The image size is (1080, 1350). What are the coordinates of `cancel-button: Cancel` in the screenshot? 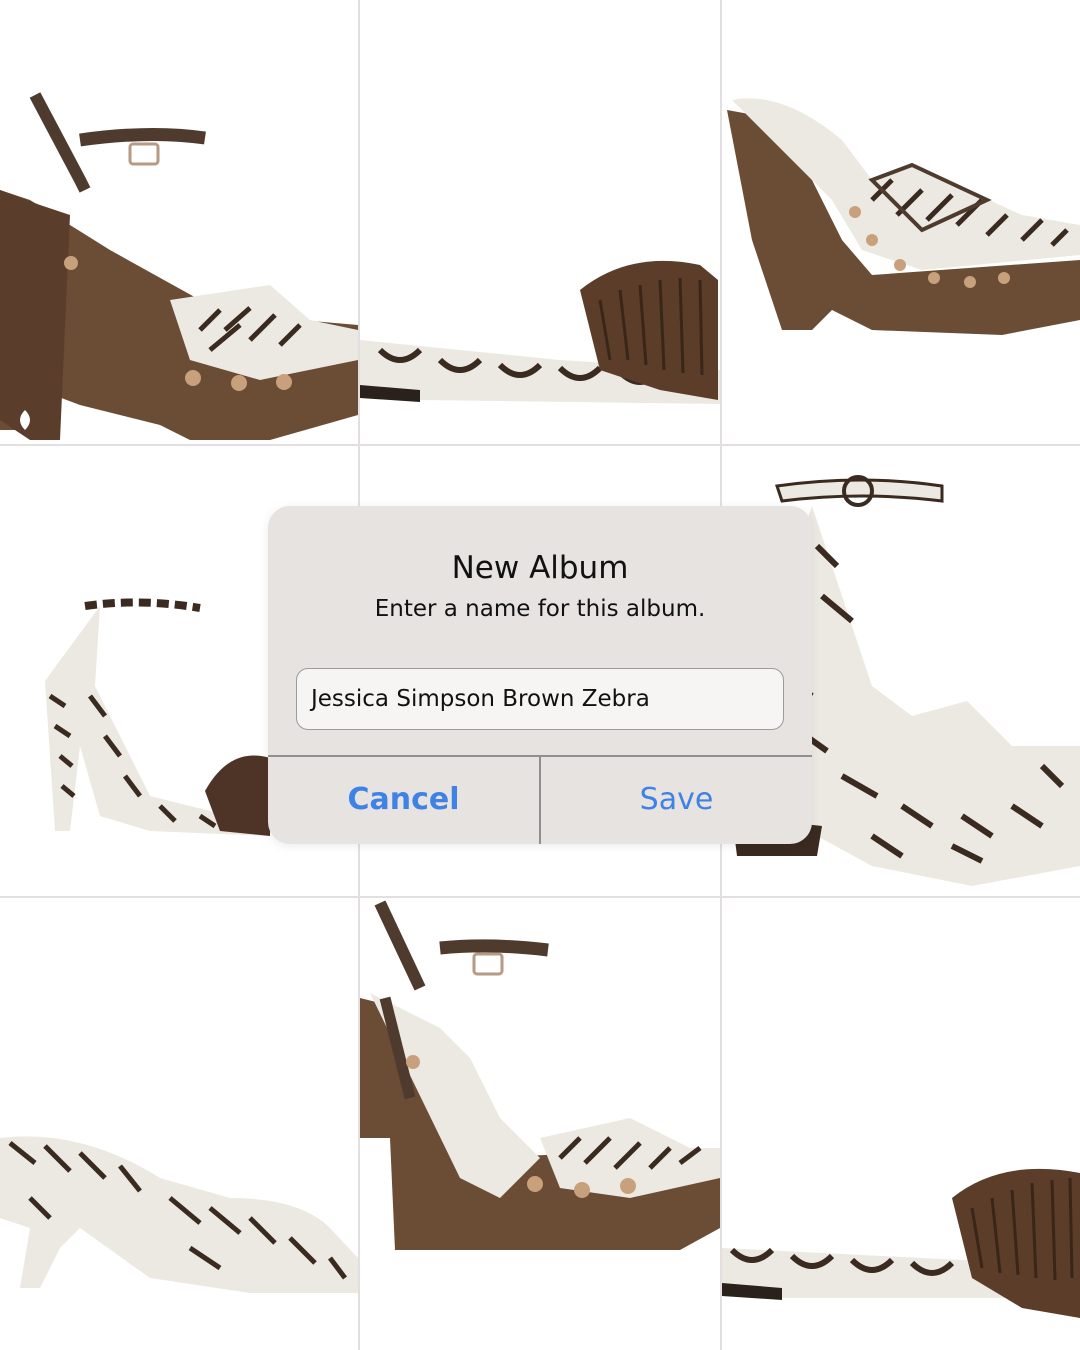 It's located at (403, 800).